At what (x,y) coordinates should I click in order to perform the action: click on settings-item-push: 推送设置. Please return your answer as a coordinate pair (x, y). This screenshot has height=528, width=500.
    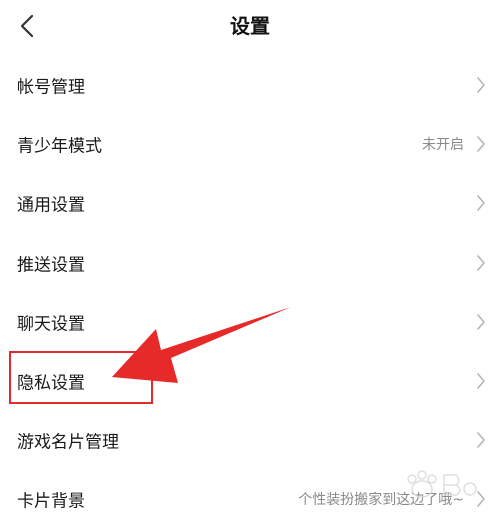
    Looking at the image, I should click on (250, 262).